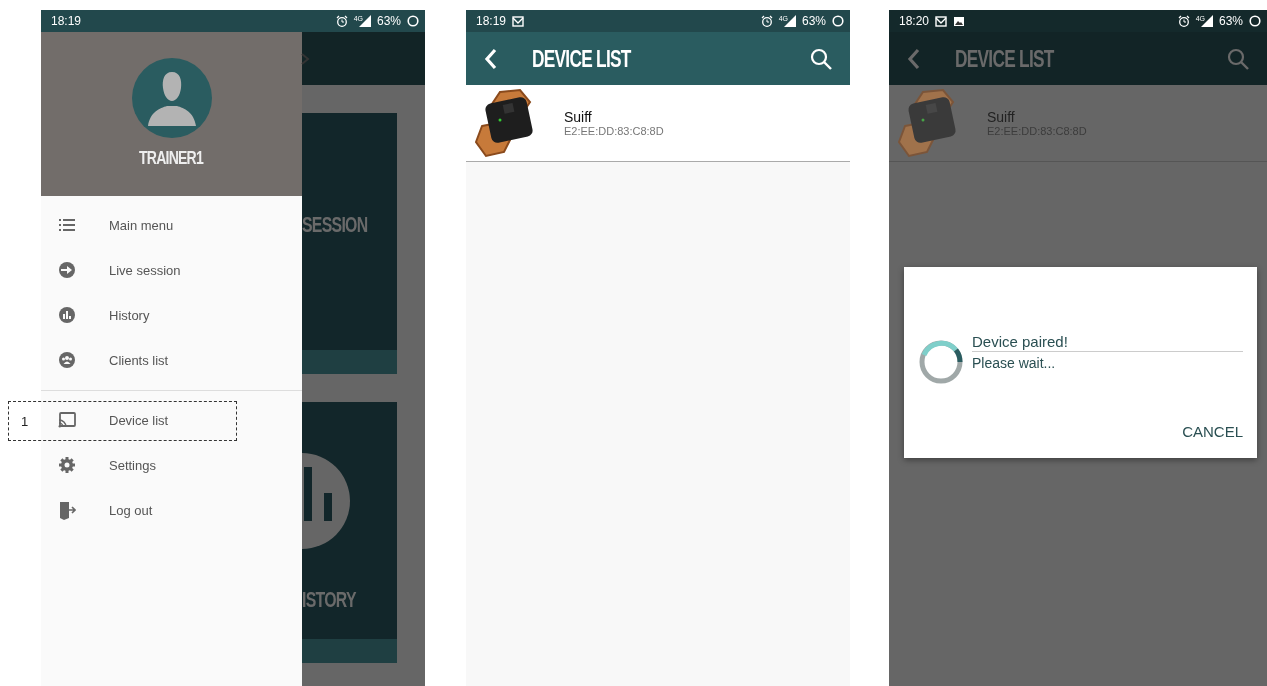 The image size is (1267, 686). What do you see at coordinates (67, 360) in the screenshot?
I see `group-icon` at bounding box center [67, 360].